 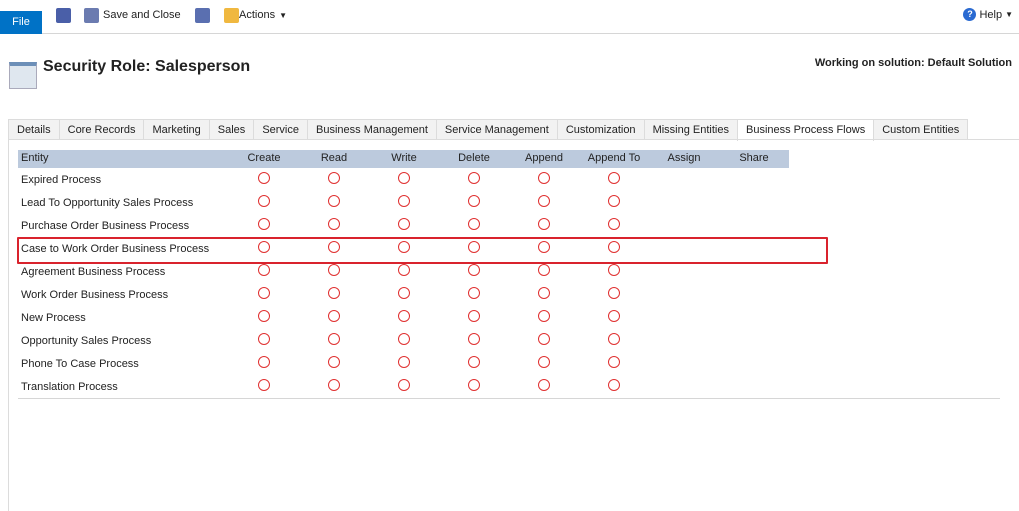 I want to click on tab-customization: Customization, so click(x=600, y=129).